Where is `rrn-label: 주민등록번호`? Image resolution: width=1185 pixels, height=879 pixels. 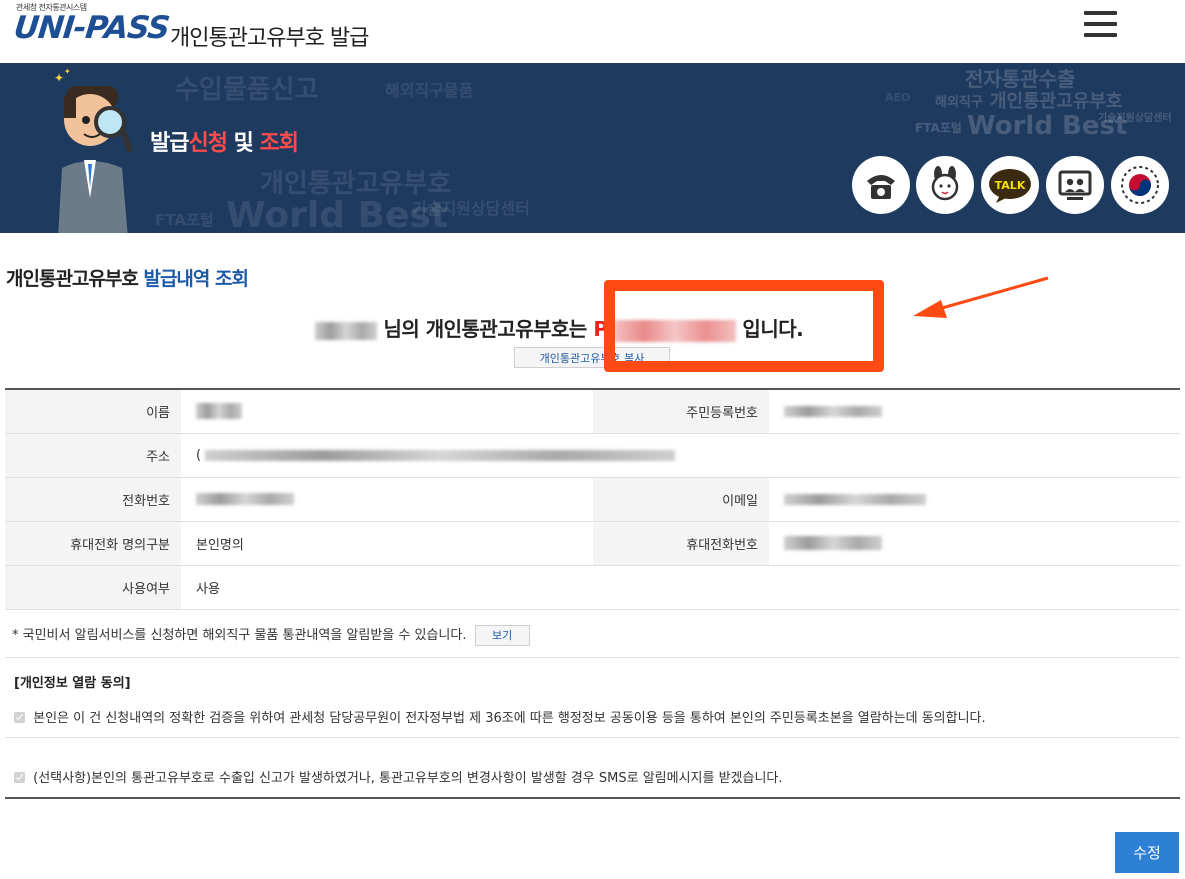 rrn-label: 주민등록번호 is located at coordinates (681, 411).